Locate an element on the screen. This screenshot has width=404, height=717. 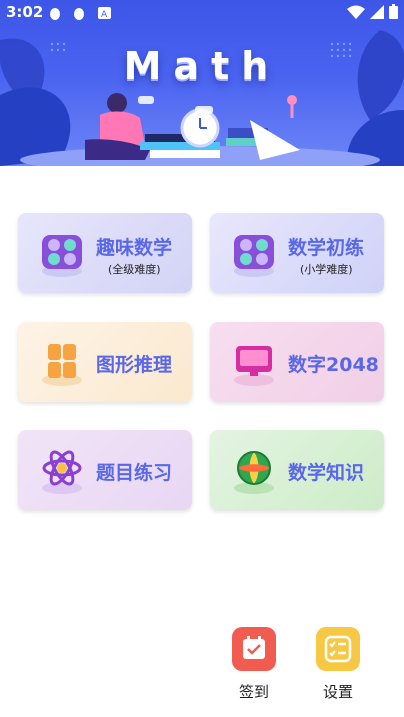
battery-icon is located at coordinates (393, 11).